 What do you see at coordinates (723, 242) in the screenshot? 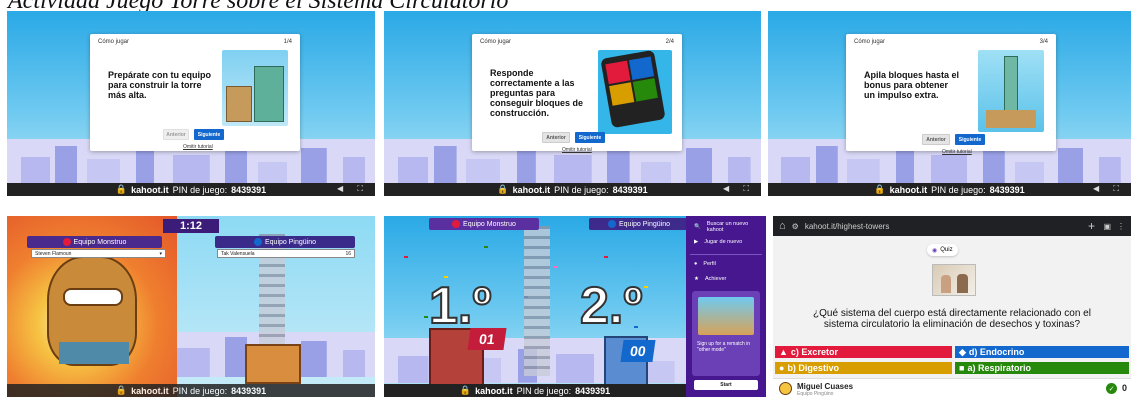
I see `play-again-label: Jugar de nuevo` at bounding box center [723, 242].